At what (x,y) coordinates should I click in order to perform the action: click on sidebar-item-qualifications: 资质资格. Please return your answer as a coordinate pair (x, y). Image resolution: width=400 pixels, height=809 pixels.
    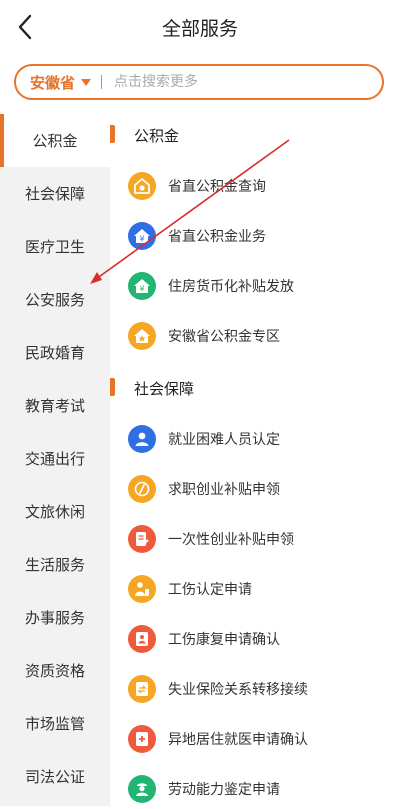
    Looking at the image, I should click on (55, 670).